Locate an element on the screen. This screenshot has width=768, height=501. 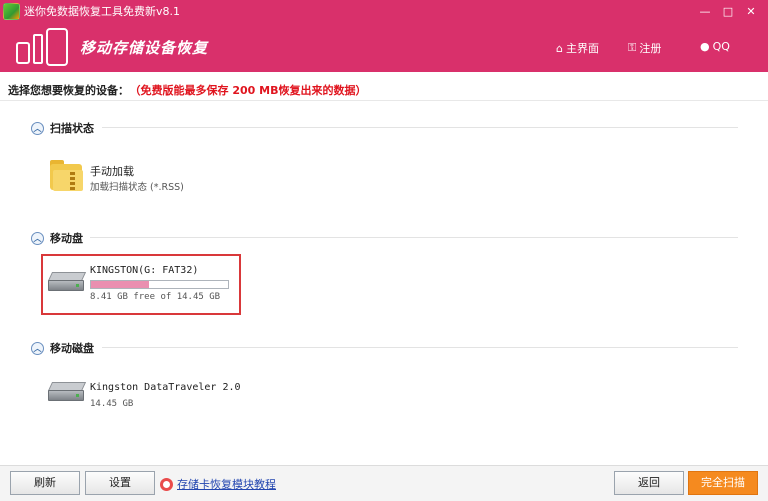
usb-drive-icon is located at coordinates (67, 282).